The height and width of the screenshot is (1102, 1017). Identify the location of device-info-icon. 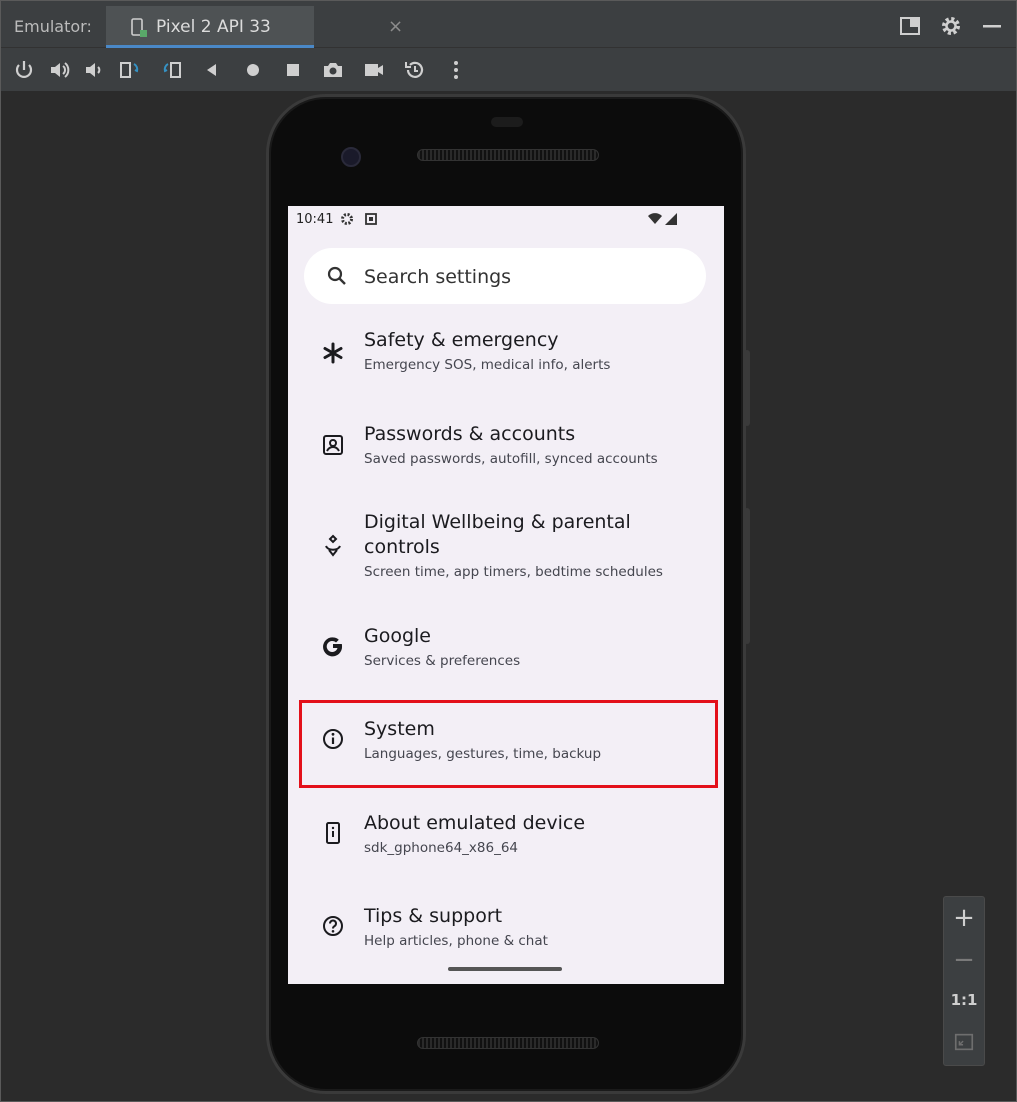
(333, 833).